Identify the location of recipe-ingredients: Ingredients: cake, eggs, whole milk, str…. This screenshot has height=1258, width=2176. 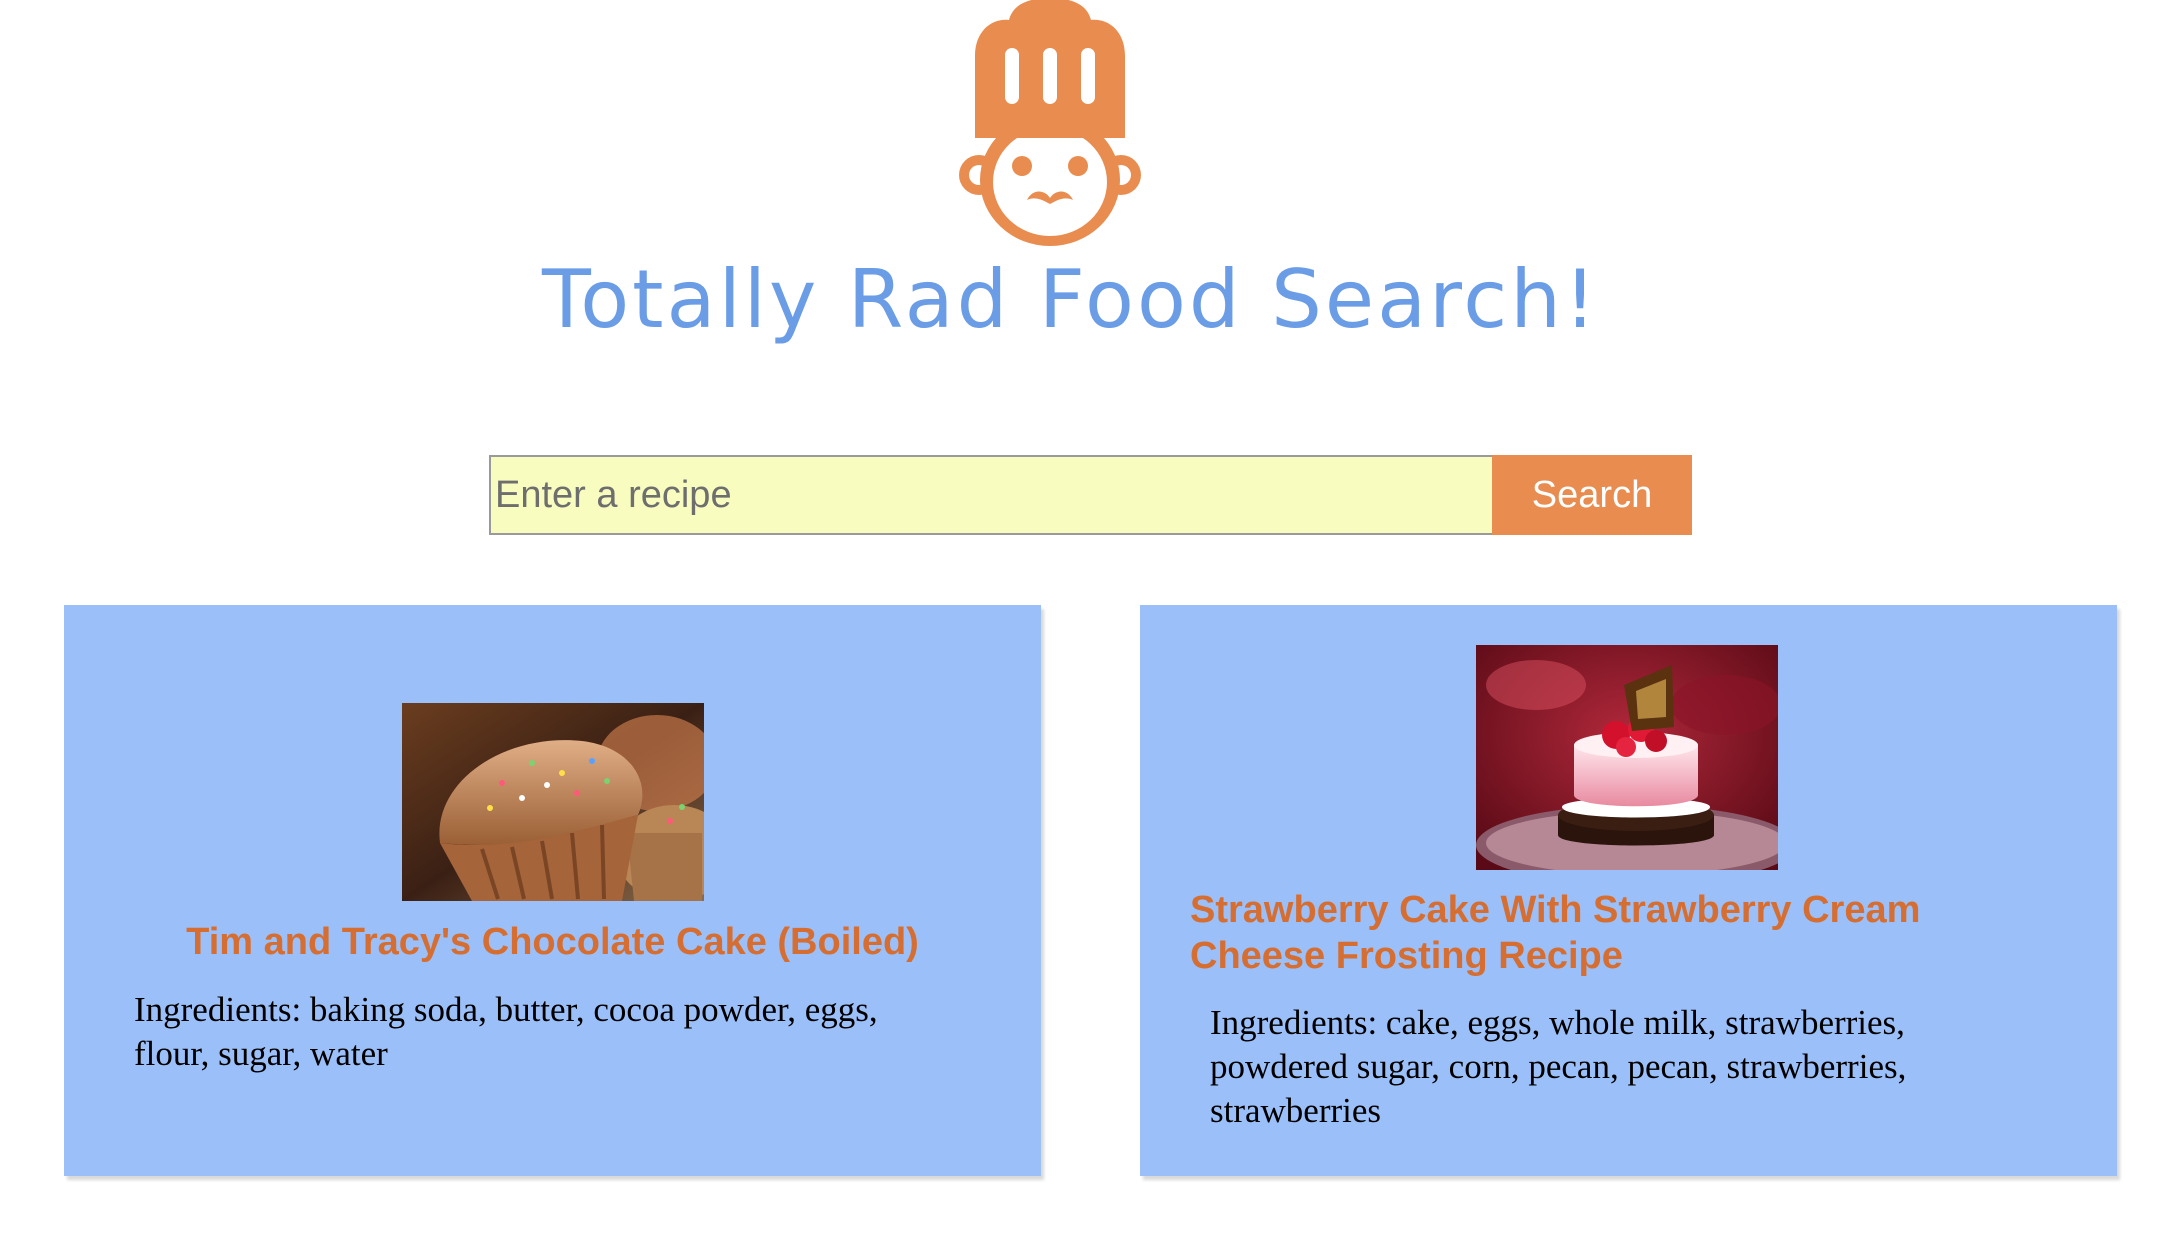
(1558, 1066).